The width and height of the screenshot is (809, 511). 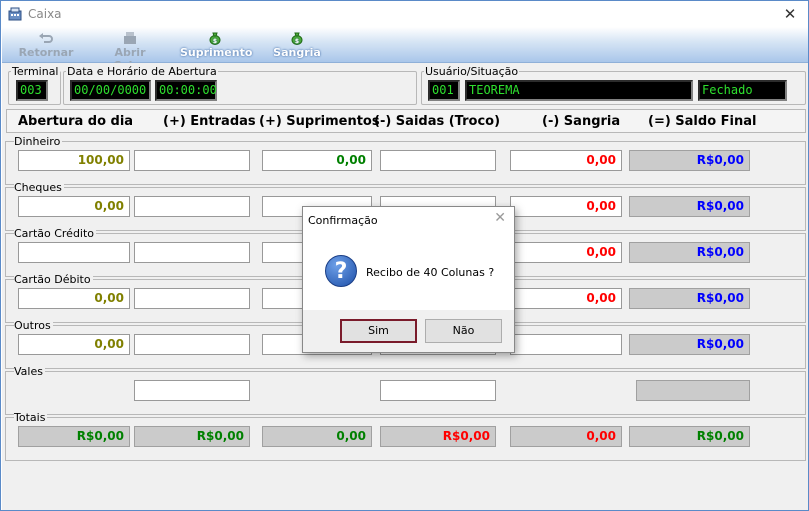 I want to click on hora-abertura-display: 00:00:00, so click(x=186, y=90).